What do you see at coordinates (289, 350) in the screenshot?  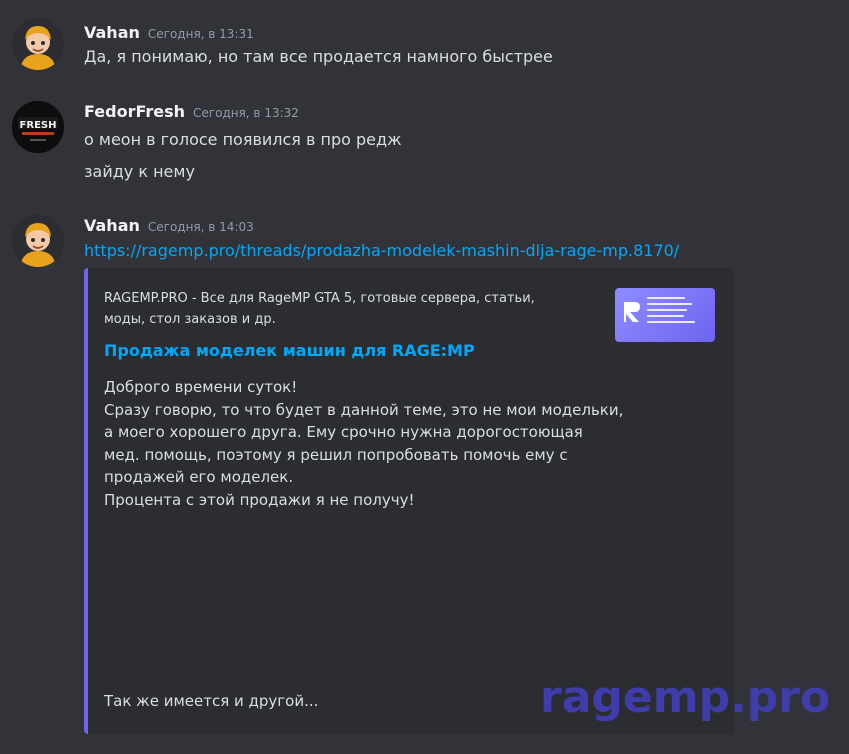 I see `embed-title: Продажа моделек машин для RAGE:MP` at bounding box center [289, 350].